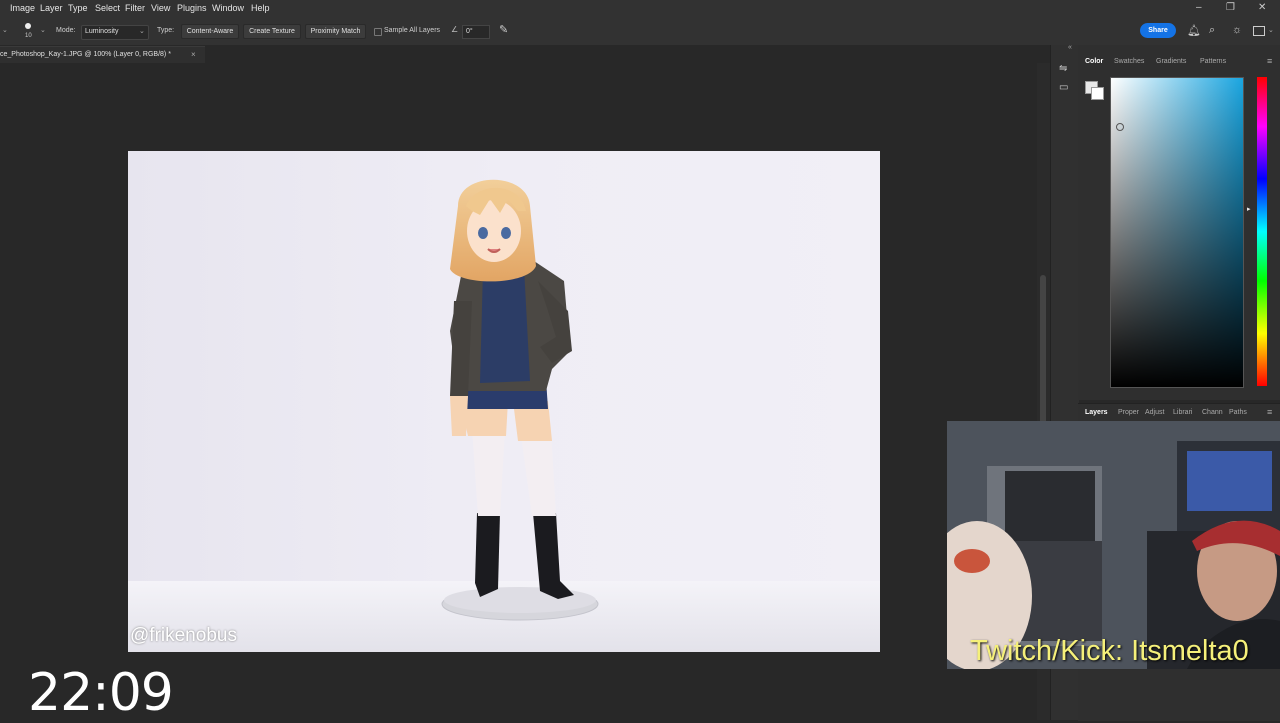 This screenshot has height=723, width=1280. I want to click on layers-panel-menu-icon: ≡, so click(1269, 412).